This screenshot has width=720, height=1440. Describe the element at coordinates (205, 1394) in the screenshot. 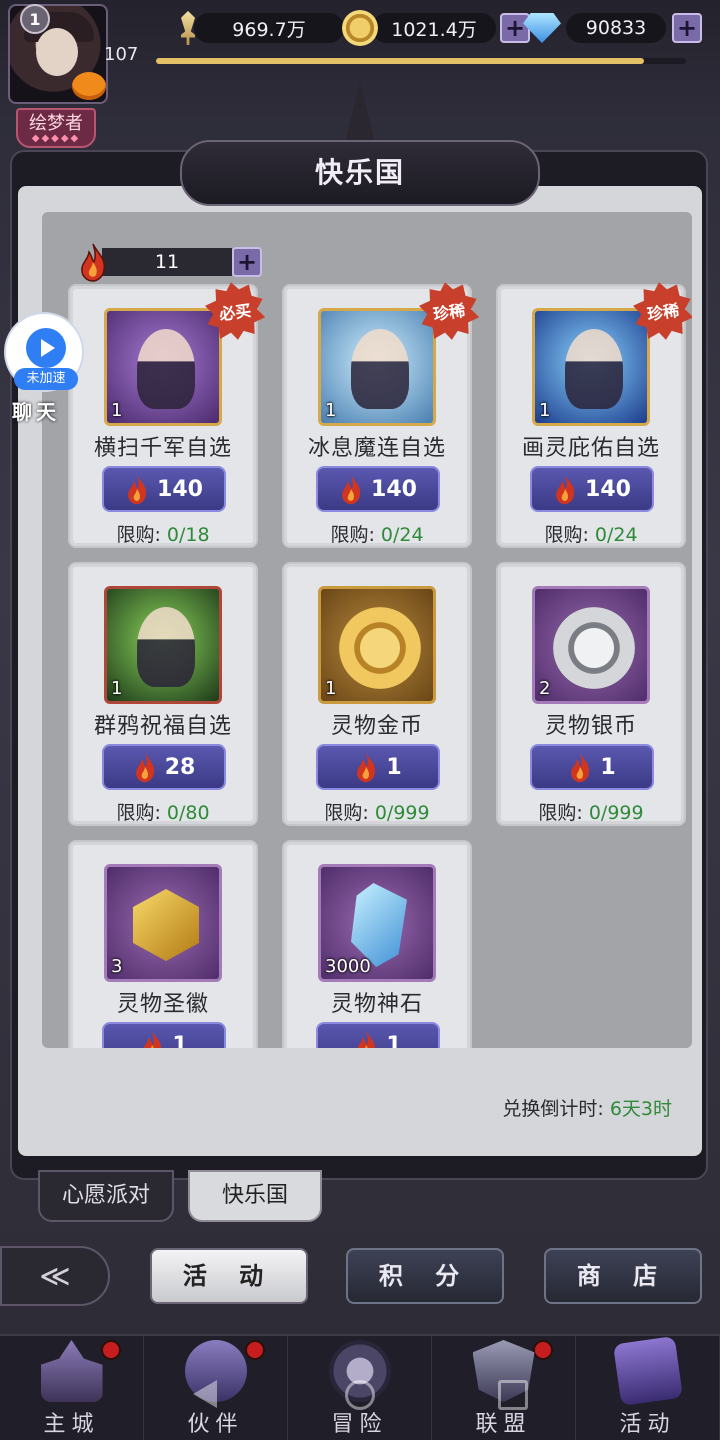

I see `system-back-icon` at that location.